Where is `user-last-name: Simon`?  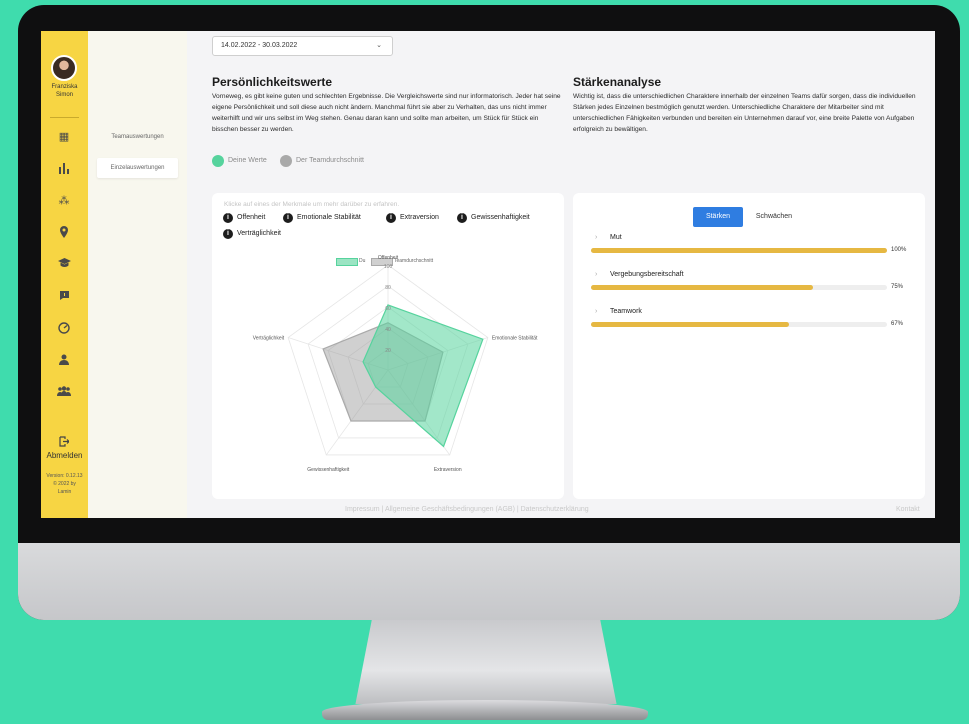
user-last-name: Simon is located at coordinates (64, 95).